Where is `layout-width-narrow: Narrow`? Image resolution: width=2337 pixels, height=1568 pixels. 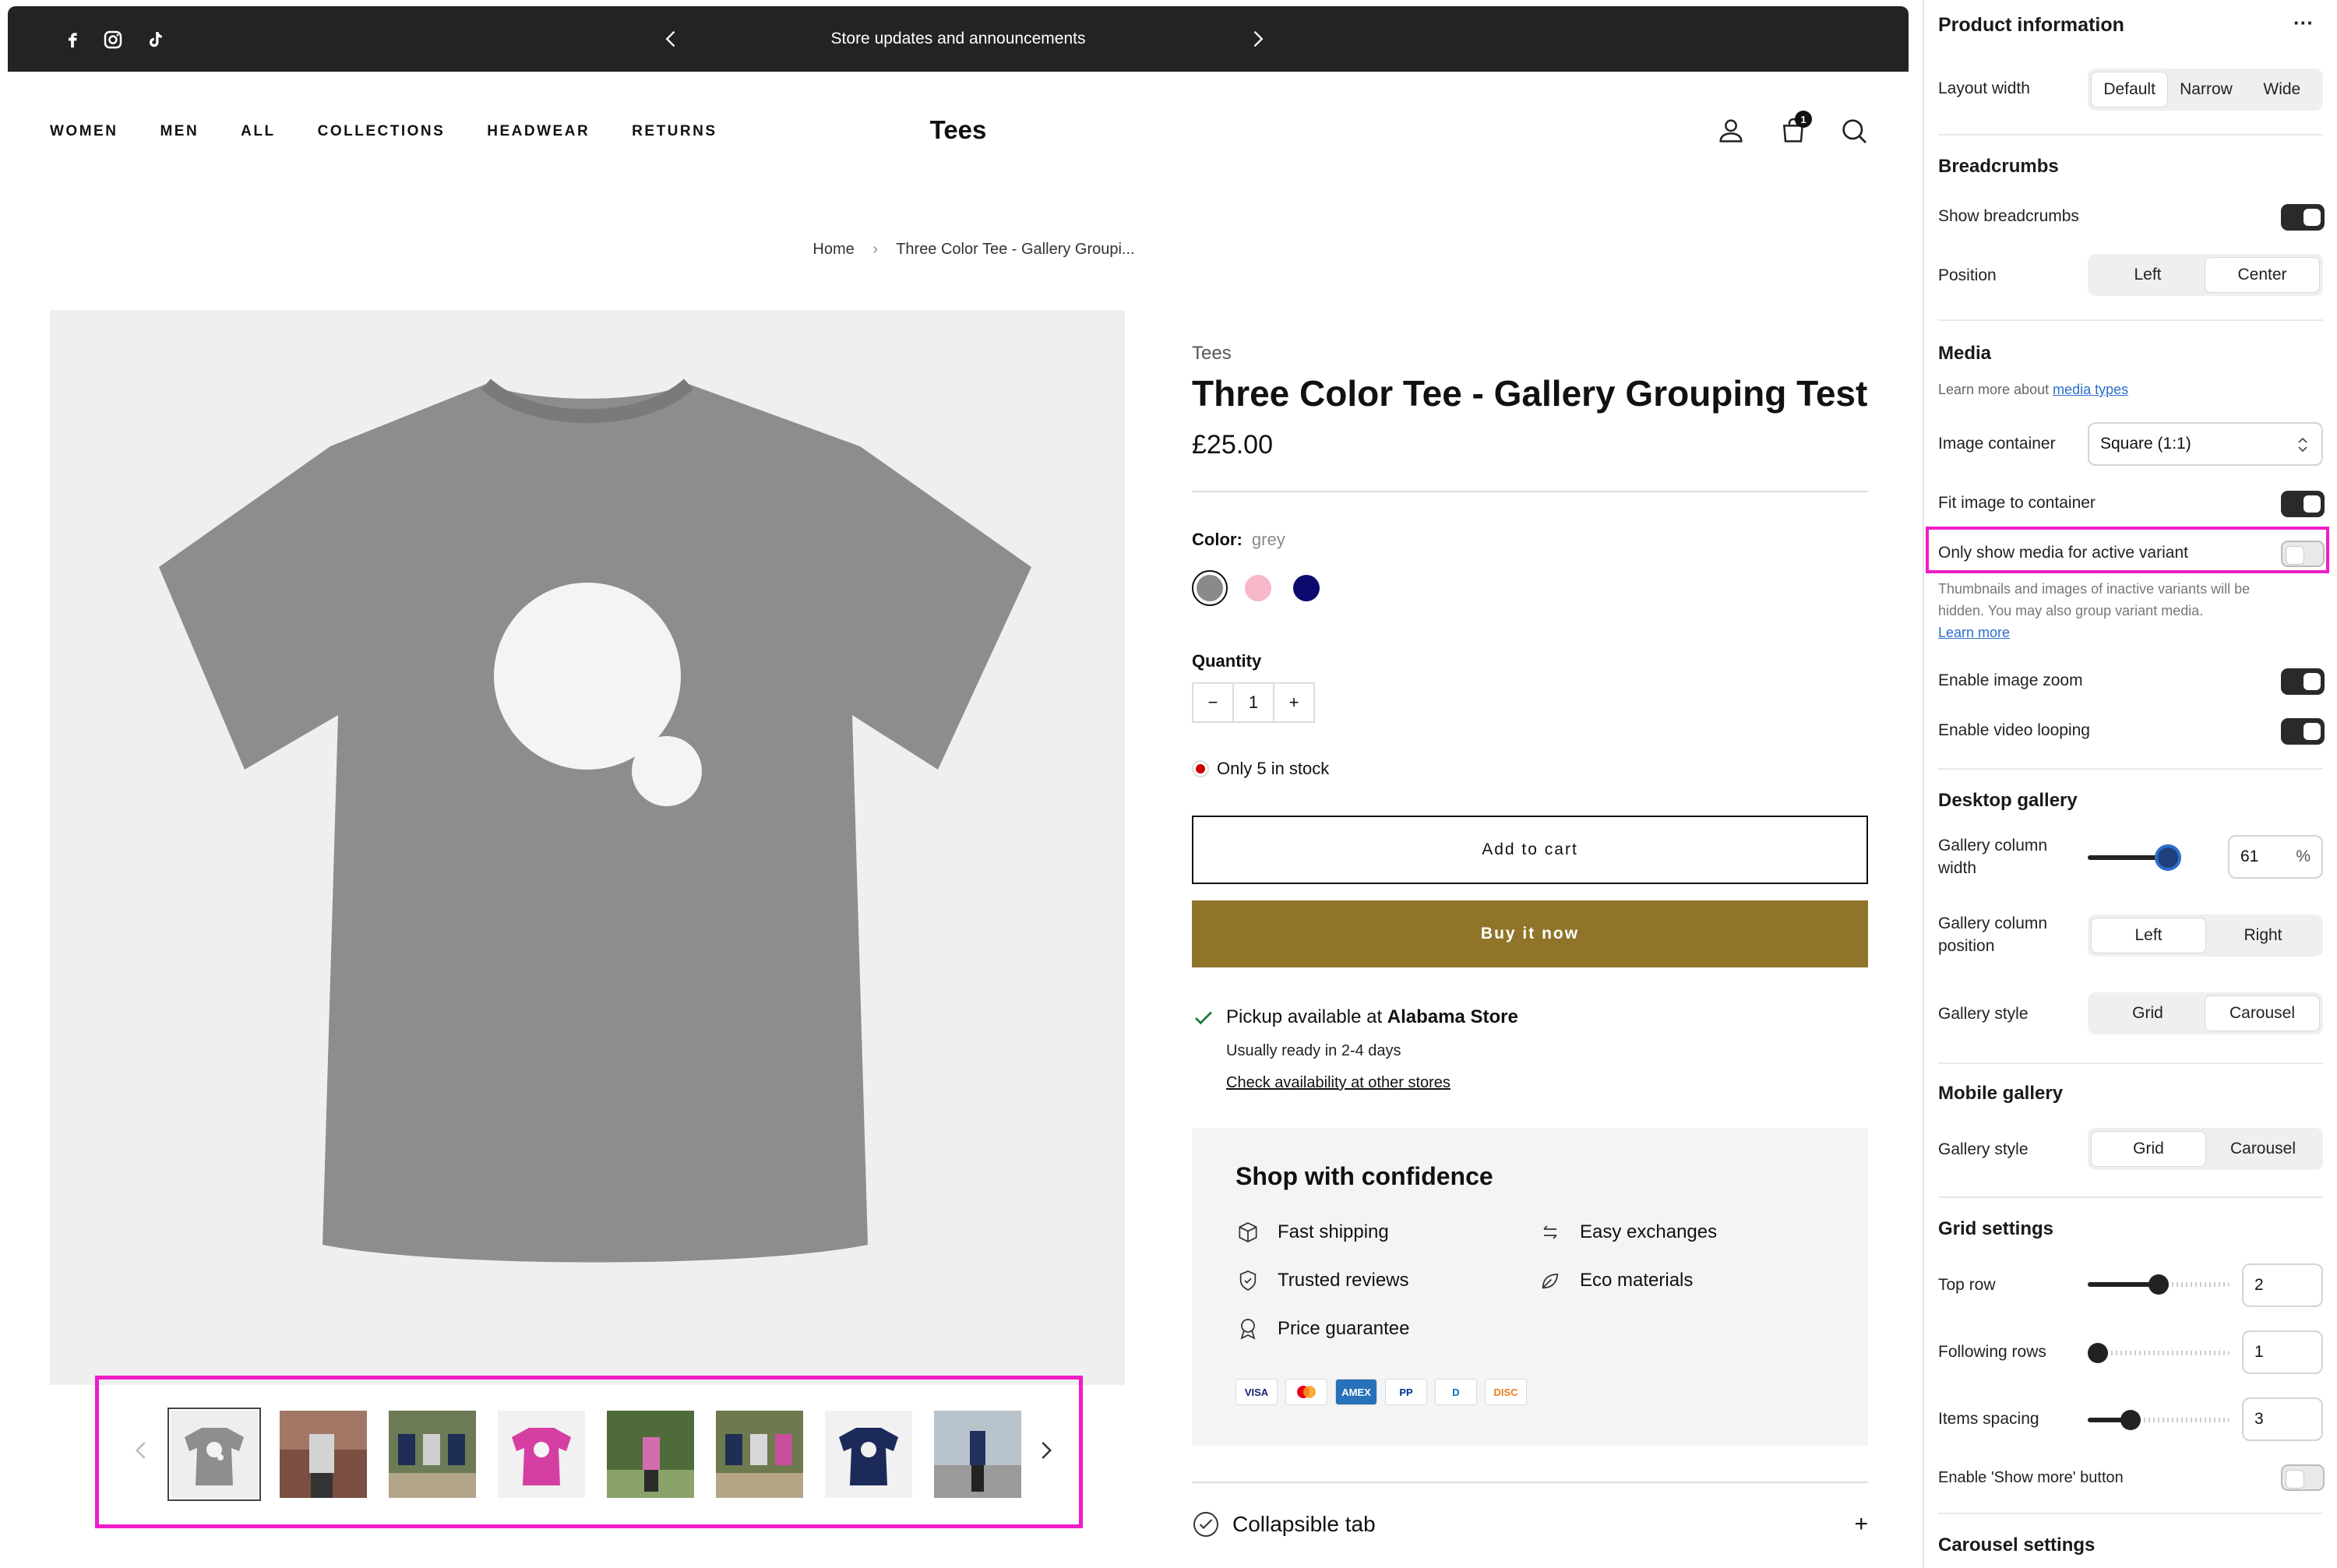
layout-width-narrow: Narrow is located at coordinates (2206, 89).